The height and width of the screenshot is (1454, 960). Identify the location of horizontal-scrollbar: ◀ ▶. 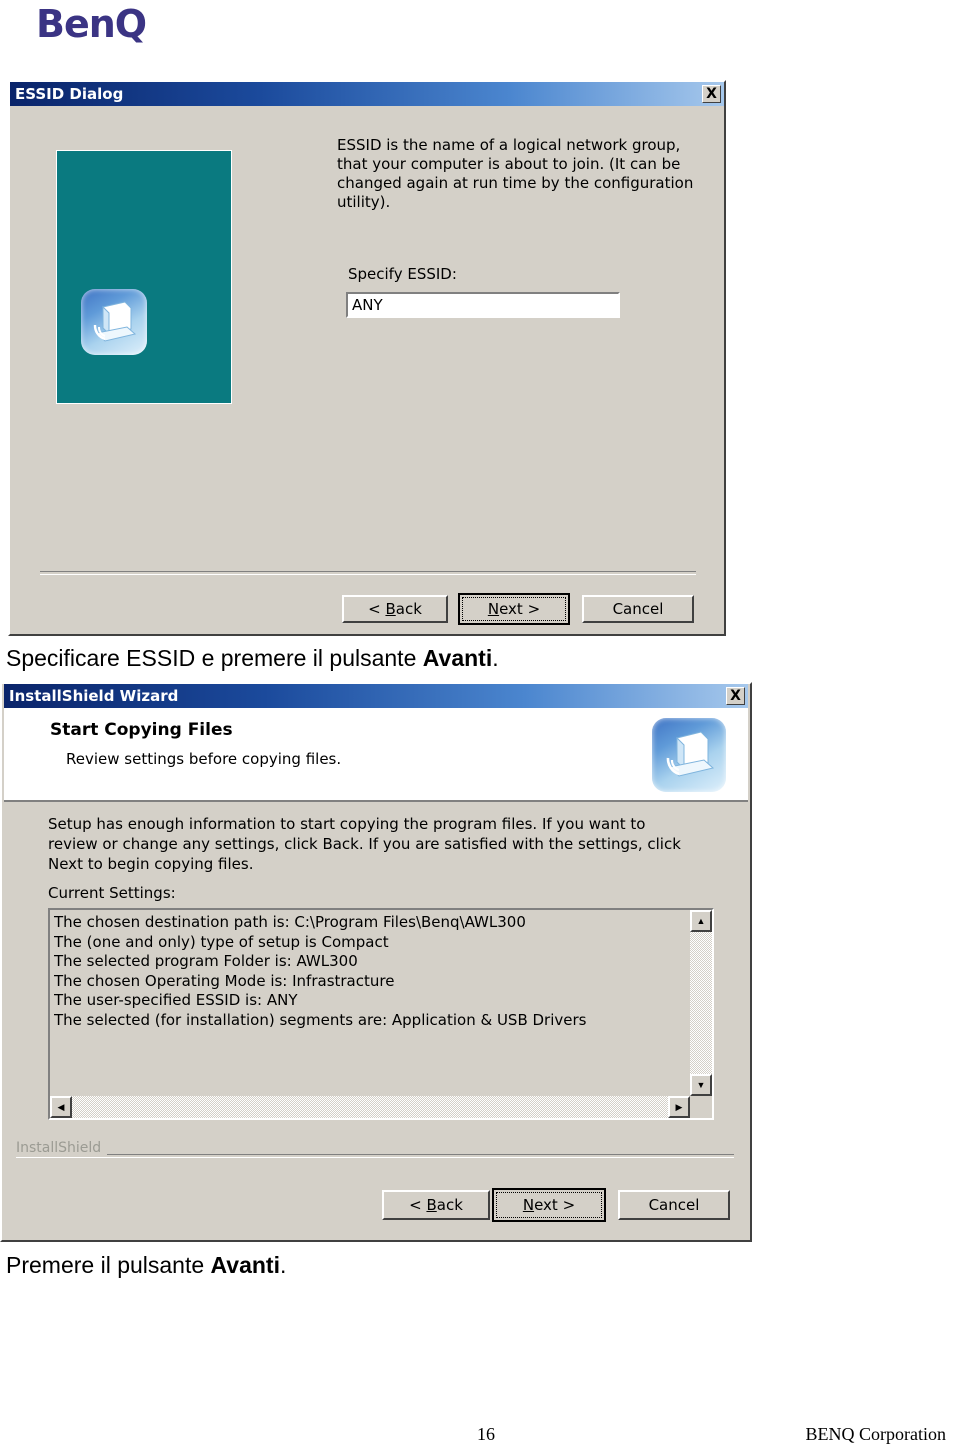
(370, 1107).